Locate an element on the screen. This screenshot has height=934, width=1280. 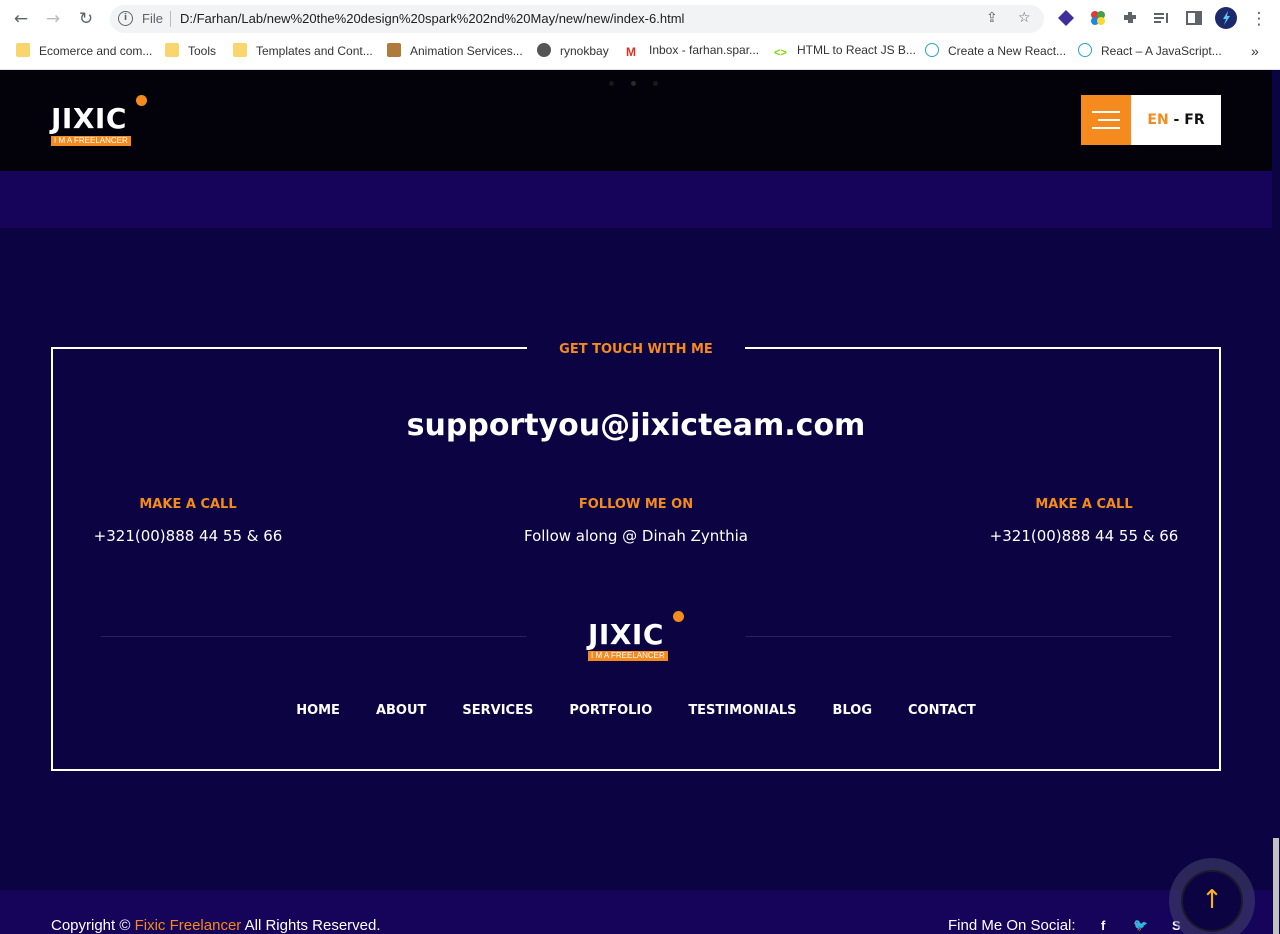
page-scrollbar-thumb is located at coordinates (1276, 886).